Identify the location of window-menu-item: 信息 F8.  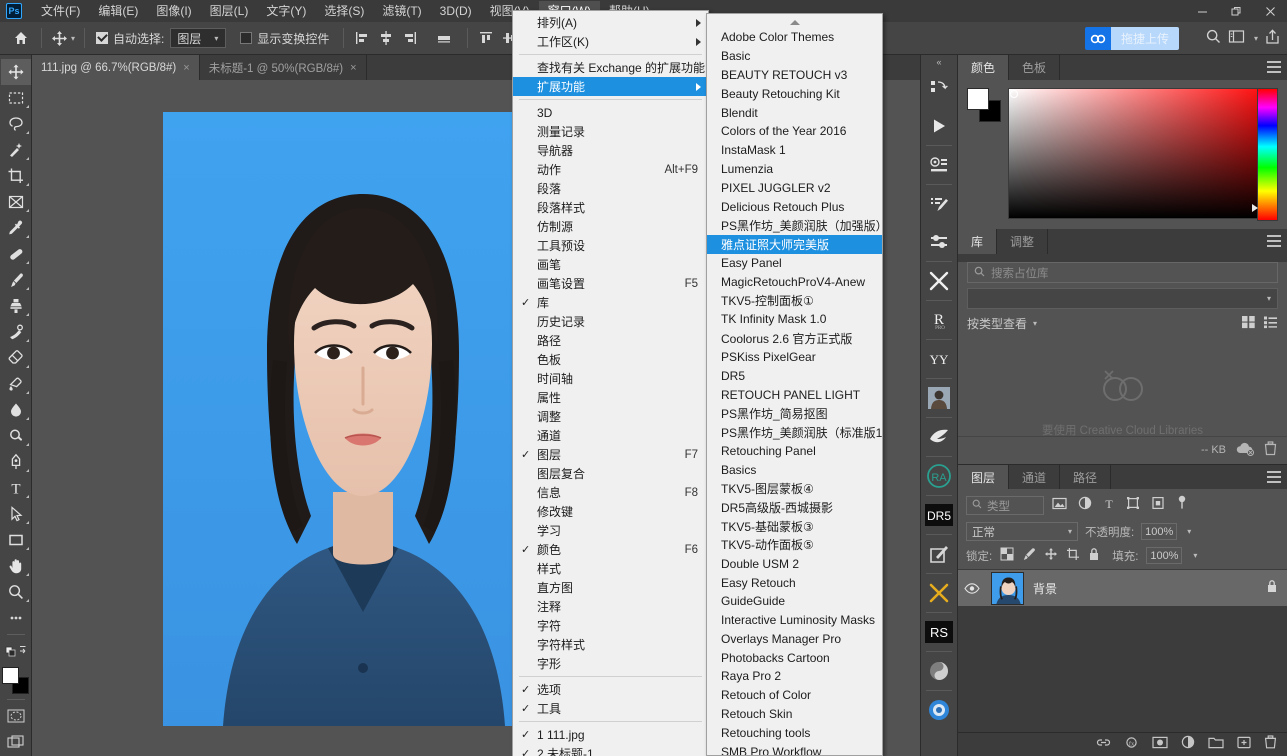
(610, 492).